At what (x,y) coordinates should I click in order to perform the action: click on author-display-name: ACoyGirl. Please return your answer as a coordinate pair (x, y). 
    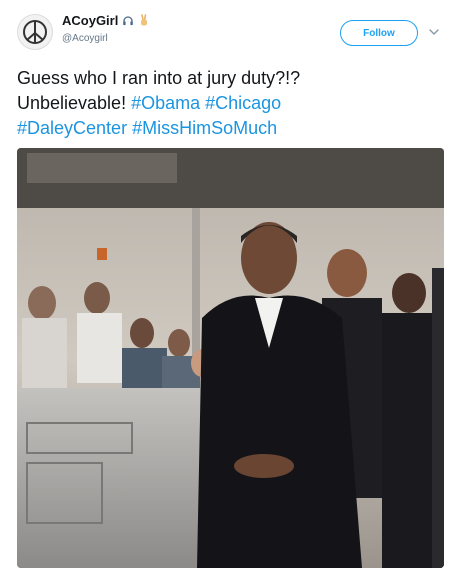
    Looking at the image, I should click on (90, 20).